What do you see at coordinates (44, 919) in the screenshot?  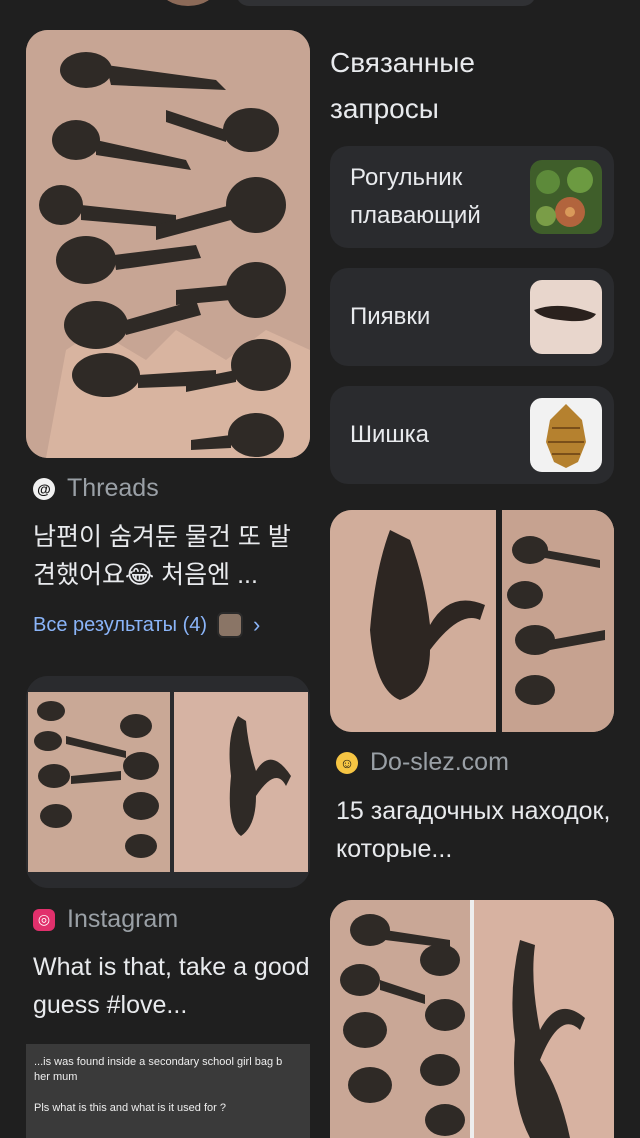 I see `instagram-icon: ◎` at bounding box center [44, 919].